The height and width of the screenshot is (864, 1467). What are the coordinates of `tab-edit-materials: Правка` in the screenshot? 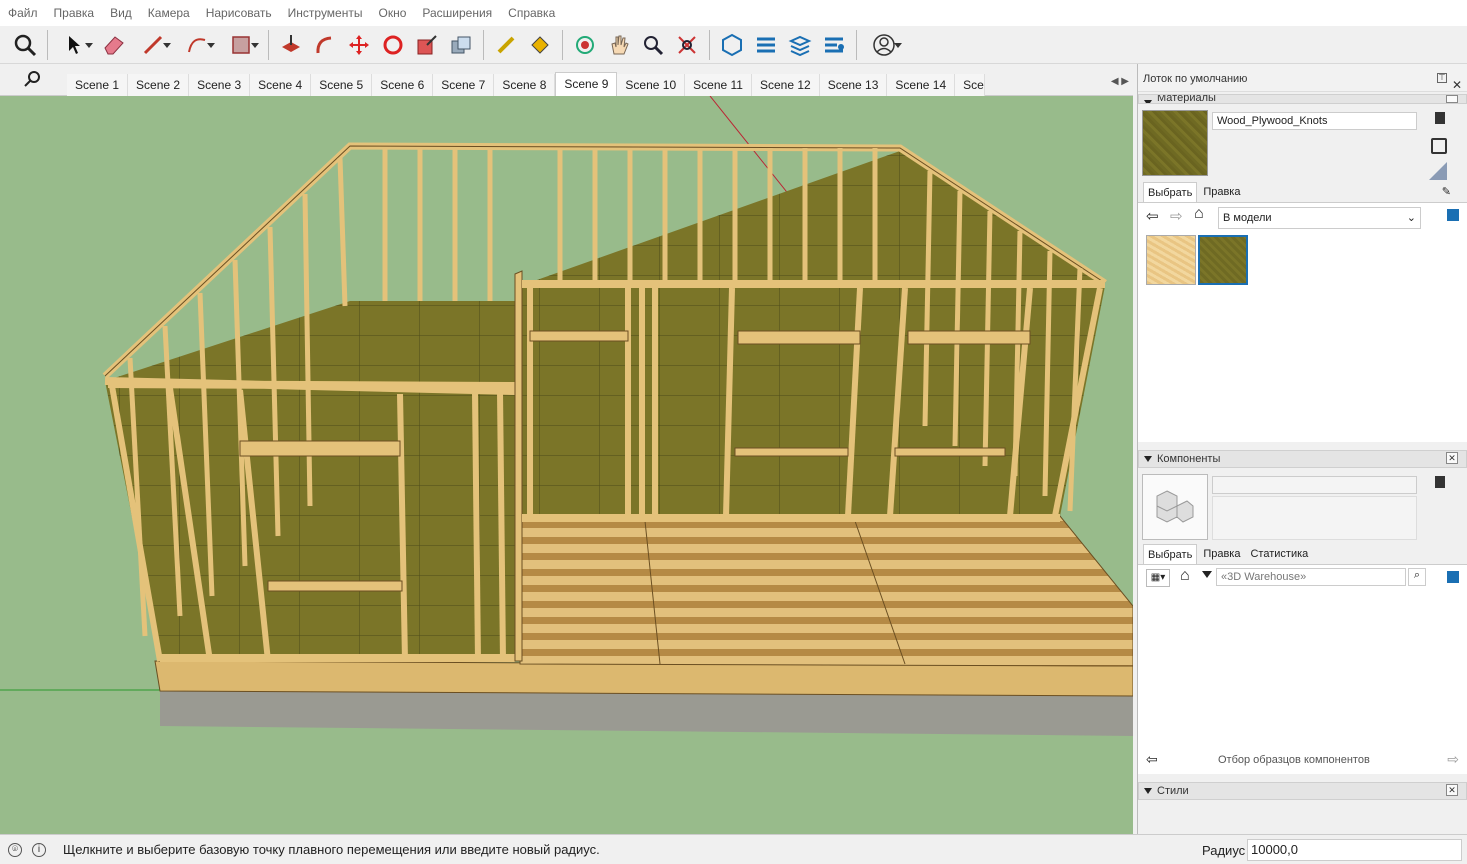 It's located at (1221, 192).